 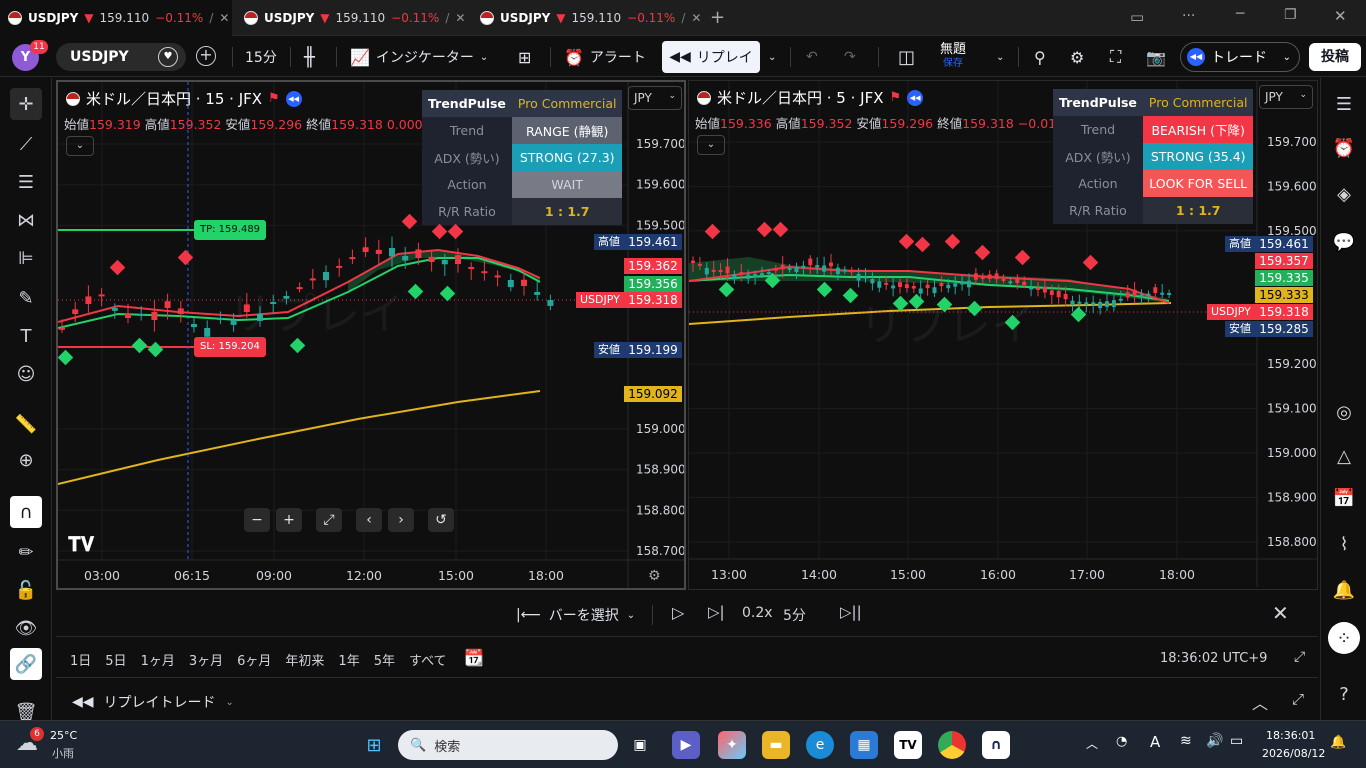 What do you see at coordinates (26, 258) in the screenshot?
I see `prediction-icon: ⊫` at bounding box center [26, 258].